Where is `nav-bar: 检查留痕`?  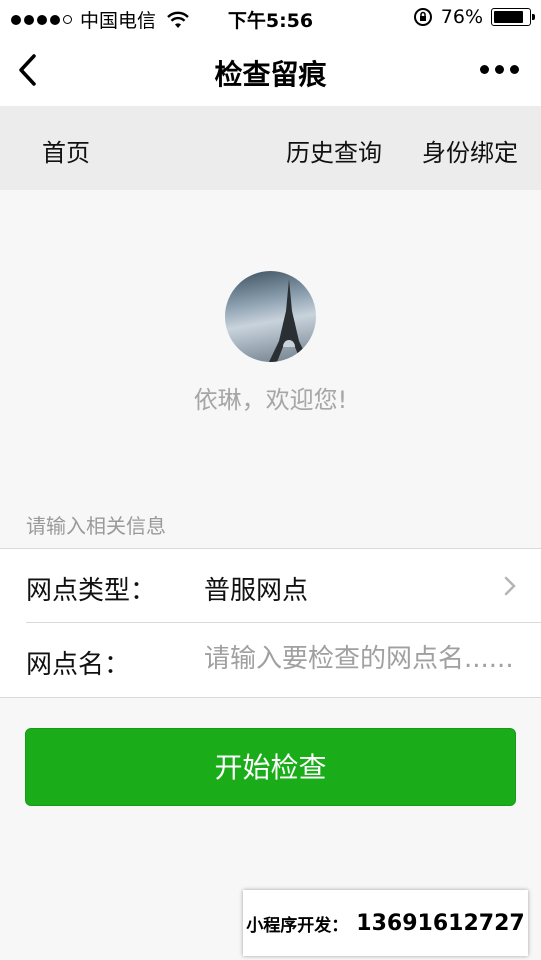 nav-bar: 检查留痕 is located at coordinates (270, 70).